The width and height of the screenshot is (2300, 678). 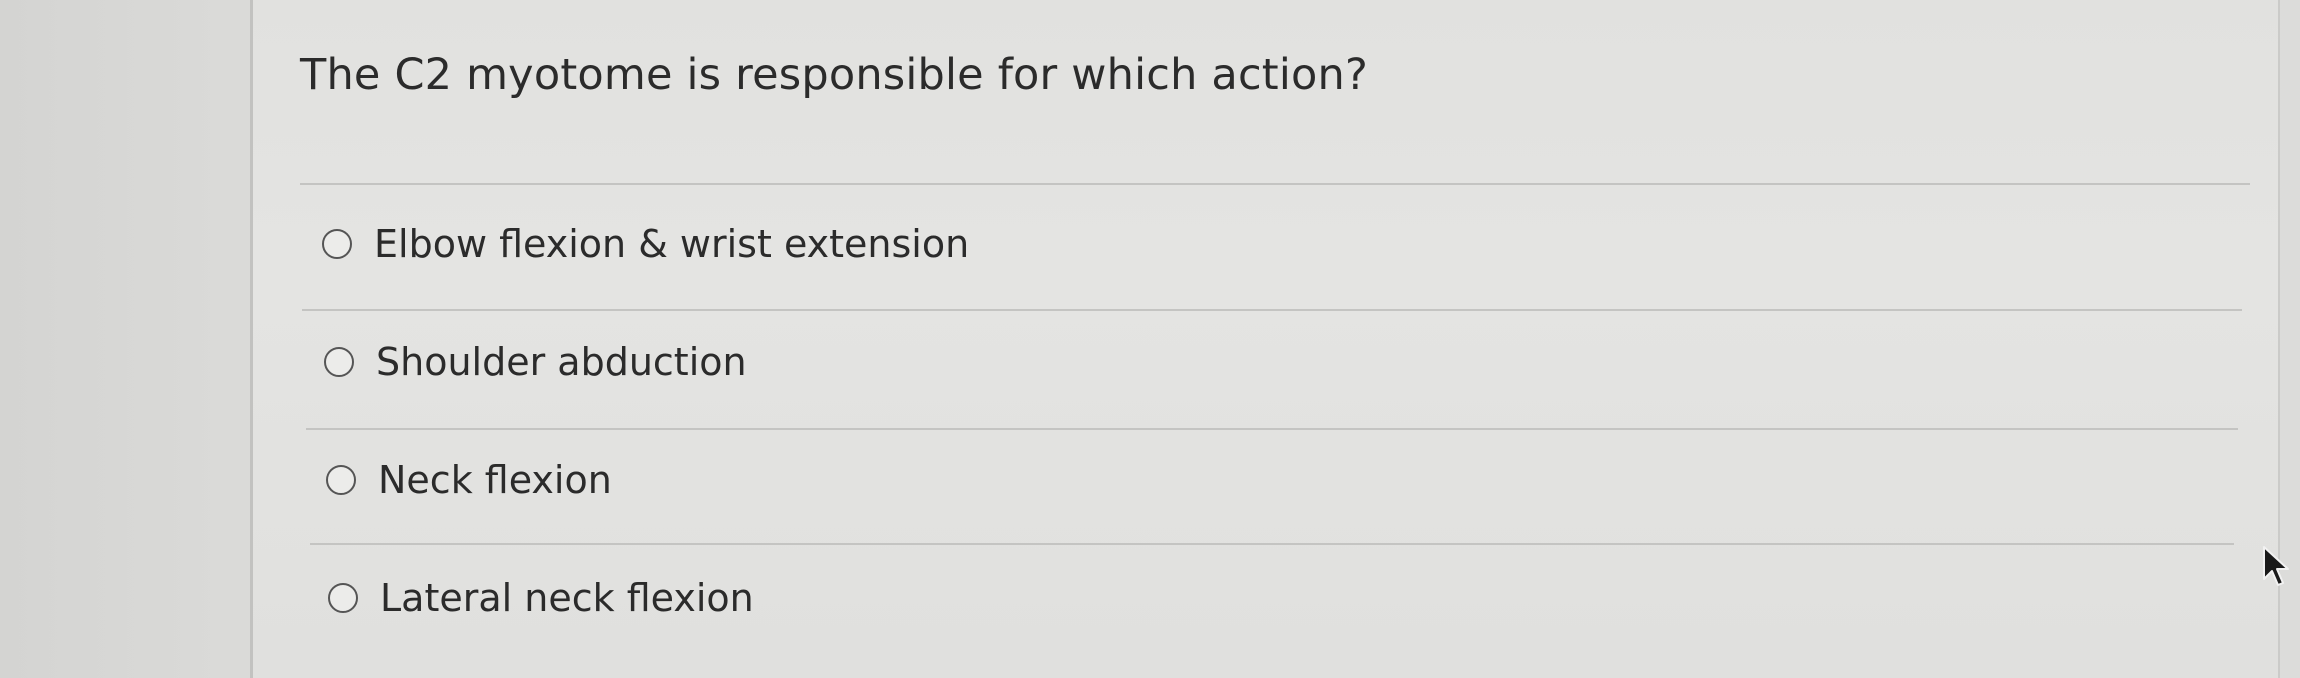 I want to click on option-label: Neck flexion, so click(x=495, y=480).